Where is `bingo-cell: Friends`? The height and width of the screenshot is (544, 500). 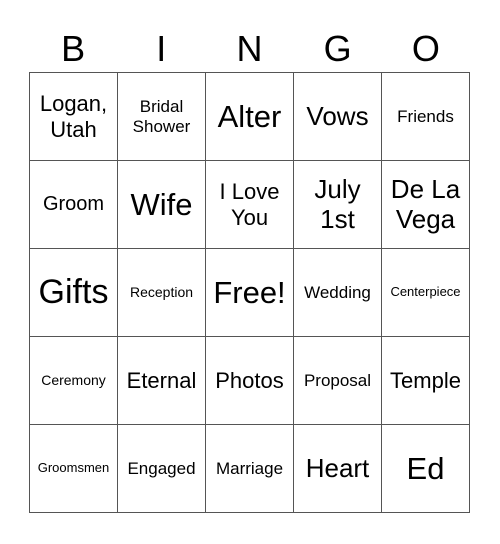
bingo-cell: Friends is located at coordinates (426, 117).